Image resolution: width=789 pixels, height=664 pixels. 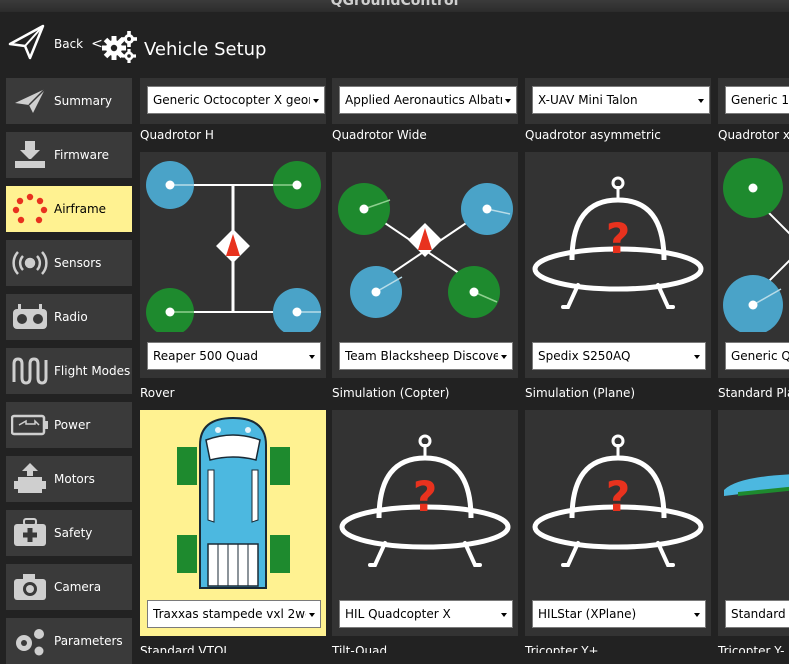 I want to click on sidebar-item-flight-modes: Flight Modes, so click(x=69, y=371).